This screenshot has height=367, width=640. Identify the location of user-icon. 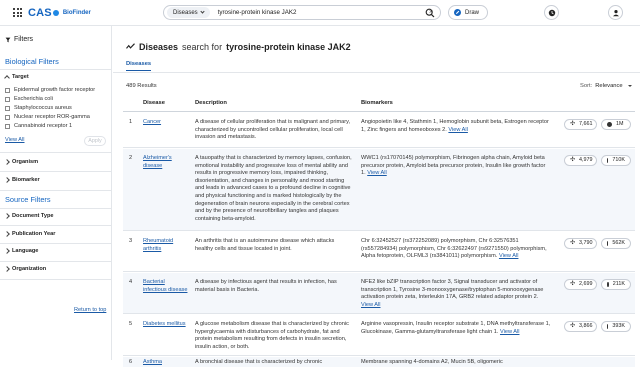
(615, 12).